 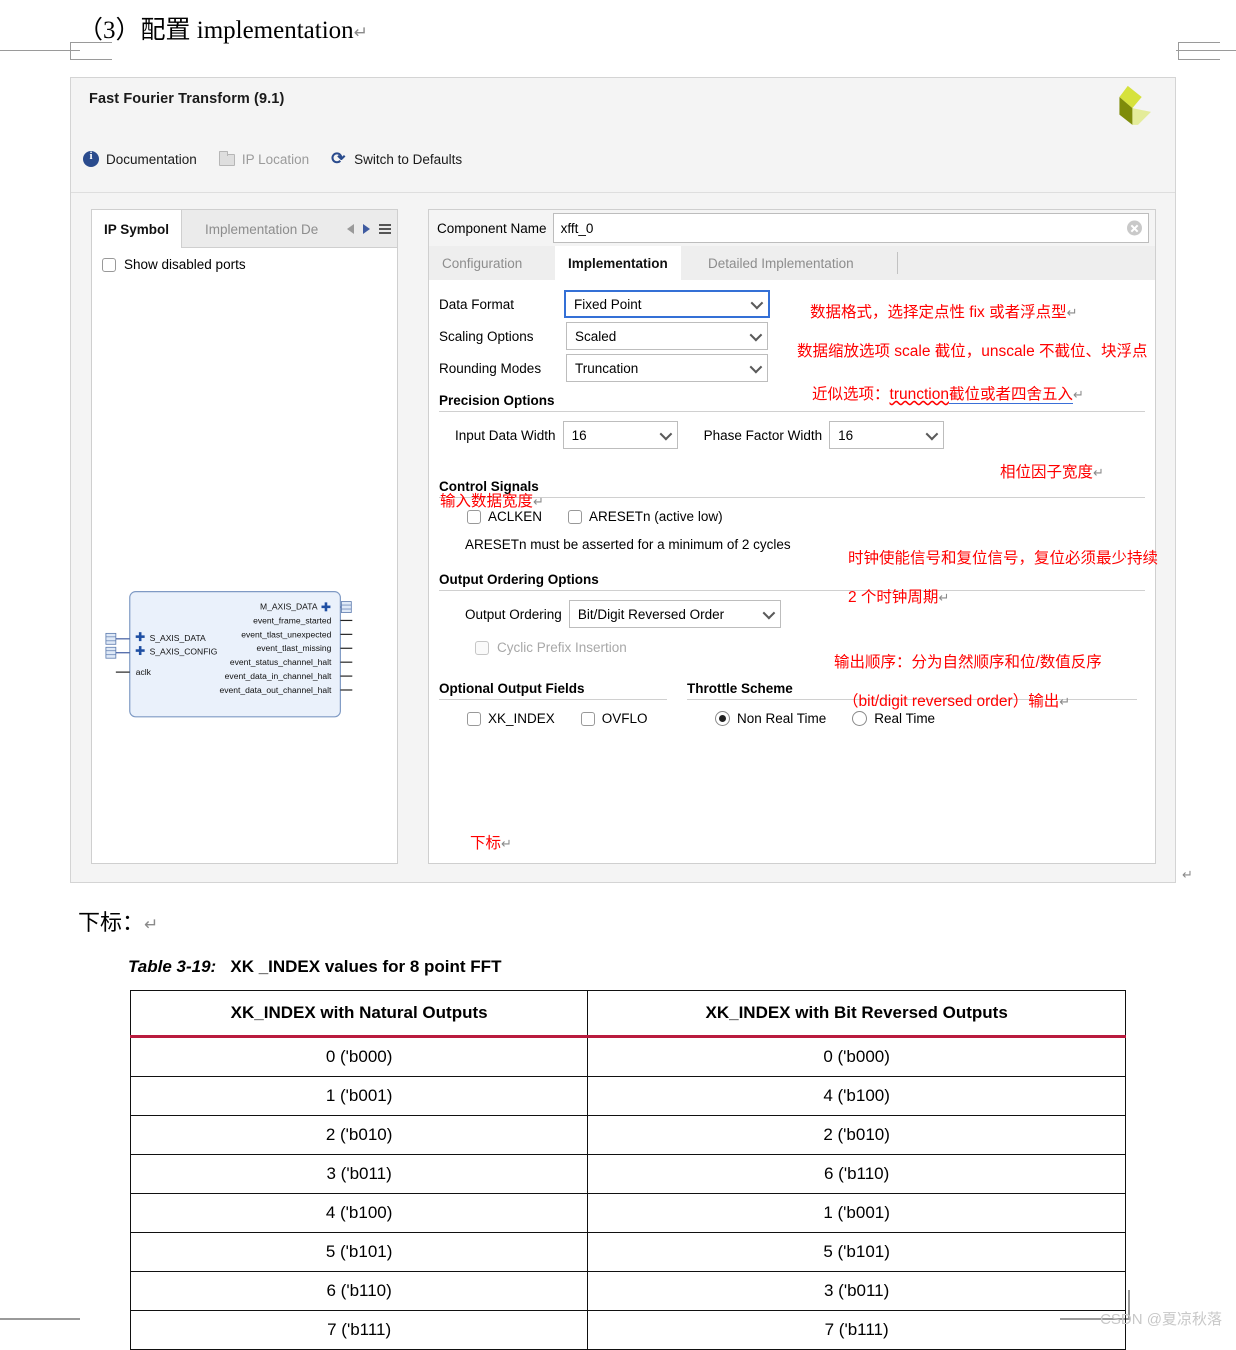 I want to click on port-m-axis-data: M_AXIS_DATA, so click(x=289, y=607).